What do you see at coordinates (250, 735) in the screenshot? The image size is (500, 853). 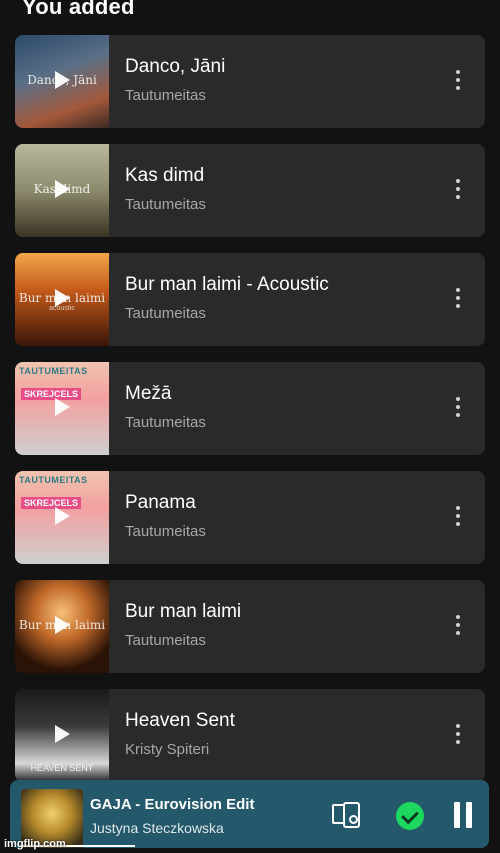 I see `track-row: HEAVEN SENT Heaven Sent Kristy Spiteri` at bounding box center [250, 735].